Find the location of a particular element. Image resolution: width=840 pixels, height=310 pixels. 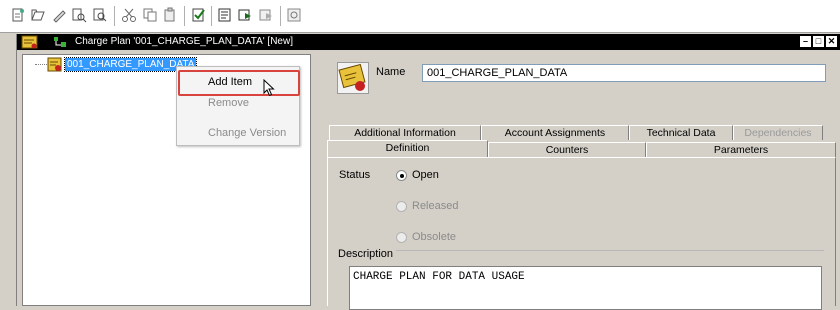

name-label: Name is located at coordinates (391, 72).